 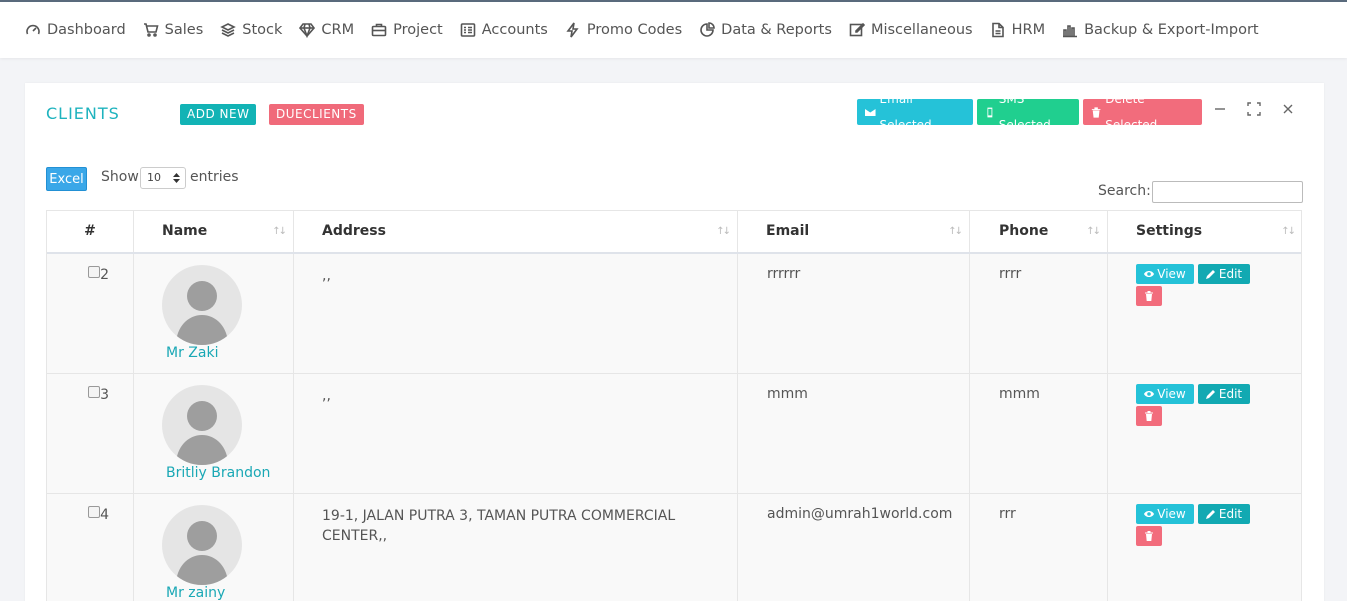 What do you see at coordinates (316, 114) in the screenshot?
I see `due-clients-button: DUECLIENTS` at bounding box center [316, 114].